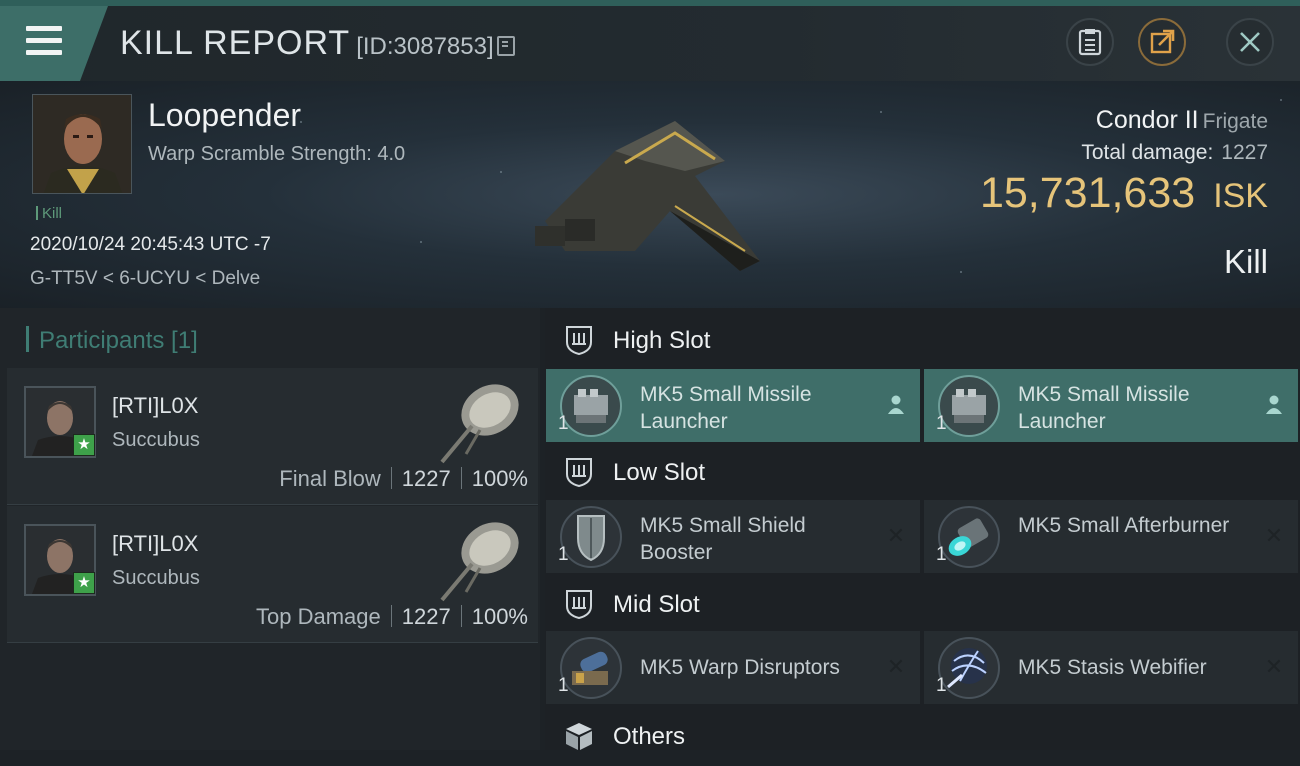 Image resolution: width=1300 pixels, height=766 pixels. Describe the element at coordinates (656, 604) in the screenshot. I see `mid-slot-title: Mid Slot` at that location.